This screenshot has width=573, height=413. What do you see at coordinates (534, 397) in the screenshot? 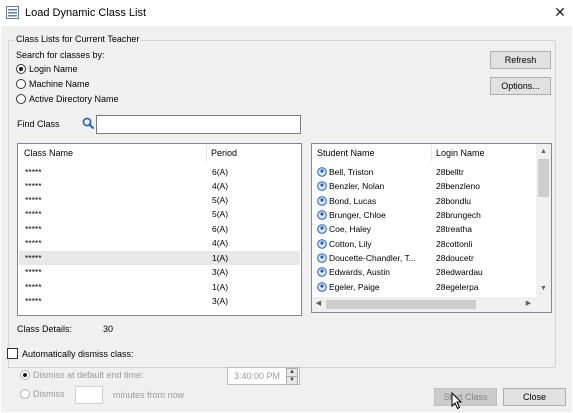
I see `close-button: Close` at bounding box center [534, 397].